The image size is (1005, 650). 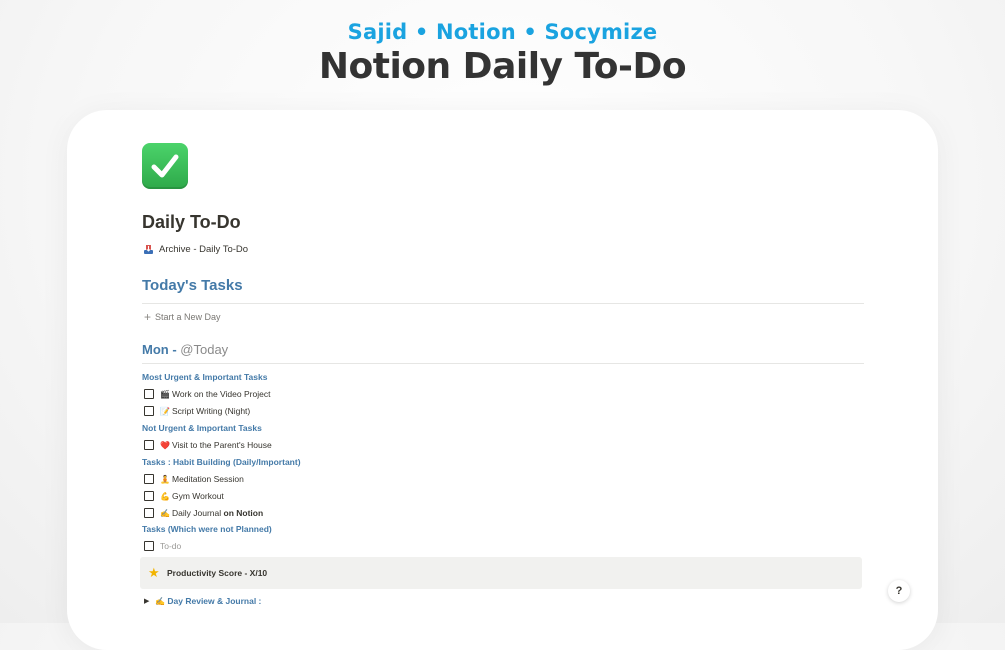 I want to click on toggle-arrow-icon: ▶, so click(x=146, y=601).